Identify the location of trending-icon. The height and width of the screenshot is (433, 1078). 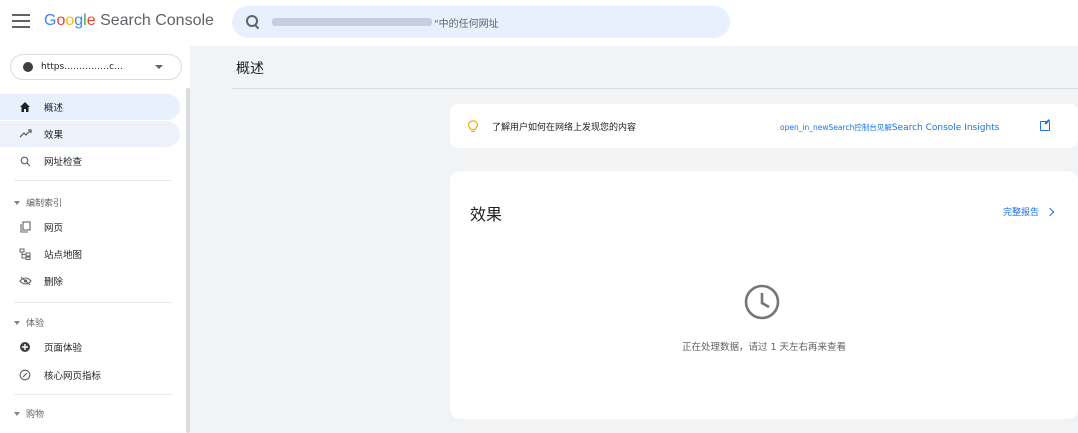
(25, 134).